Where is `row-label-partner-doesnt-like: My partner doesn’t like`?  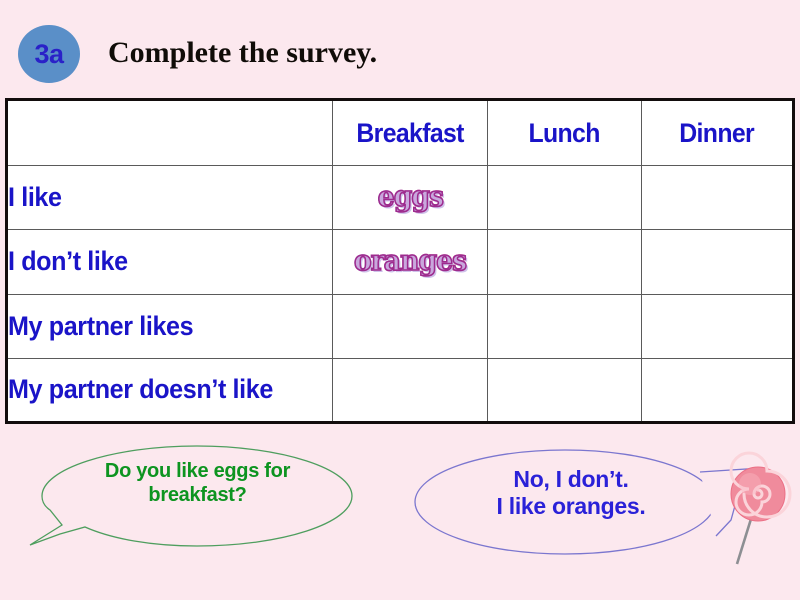
row-label-partner-doesnt-like: My partner doesn’t like is located at coordinates (169, 390).